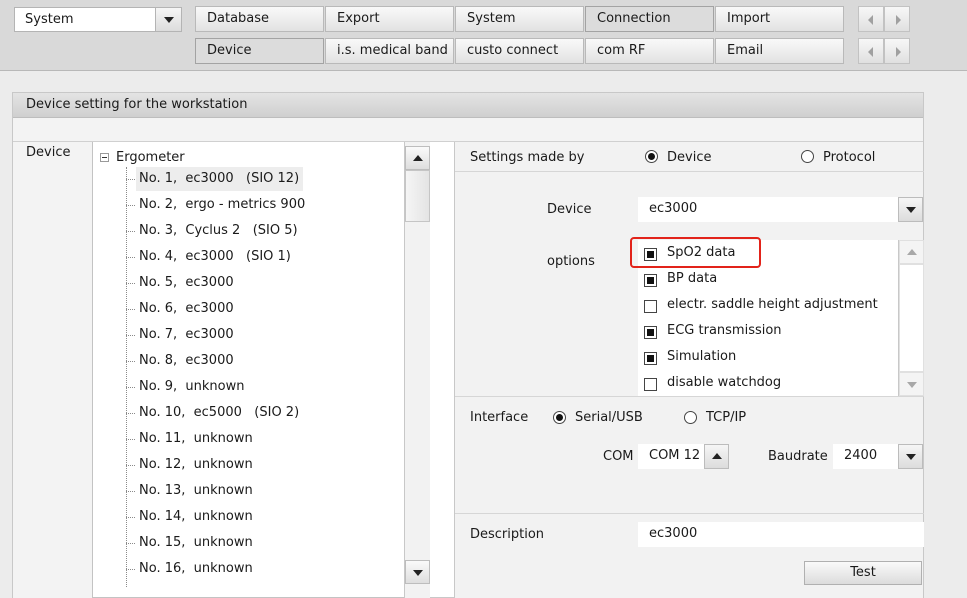 The image size is (967, 598). I want to click on tree-item: No. 1, ec3000 (SIO 12), so click(220, 179).